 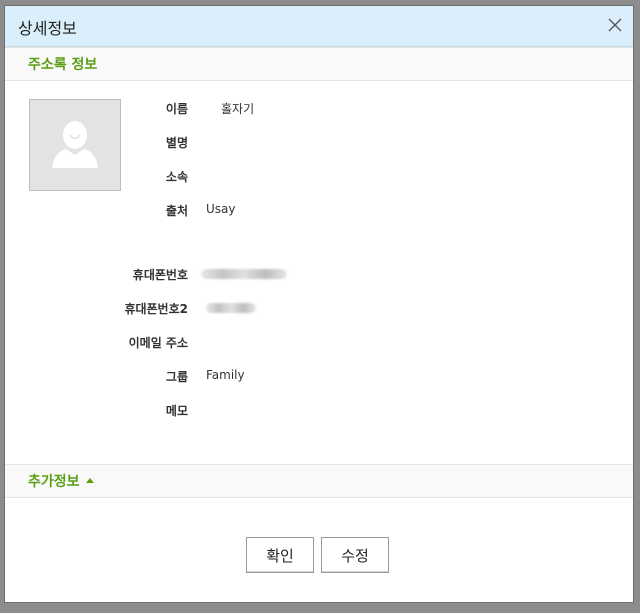 What do you see at coordinates (176, 177) in the screenshot?
I see `field-label-affiliation: 소속` at bounding box center [176, 177].